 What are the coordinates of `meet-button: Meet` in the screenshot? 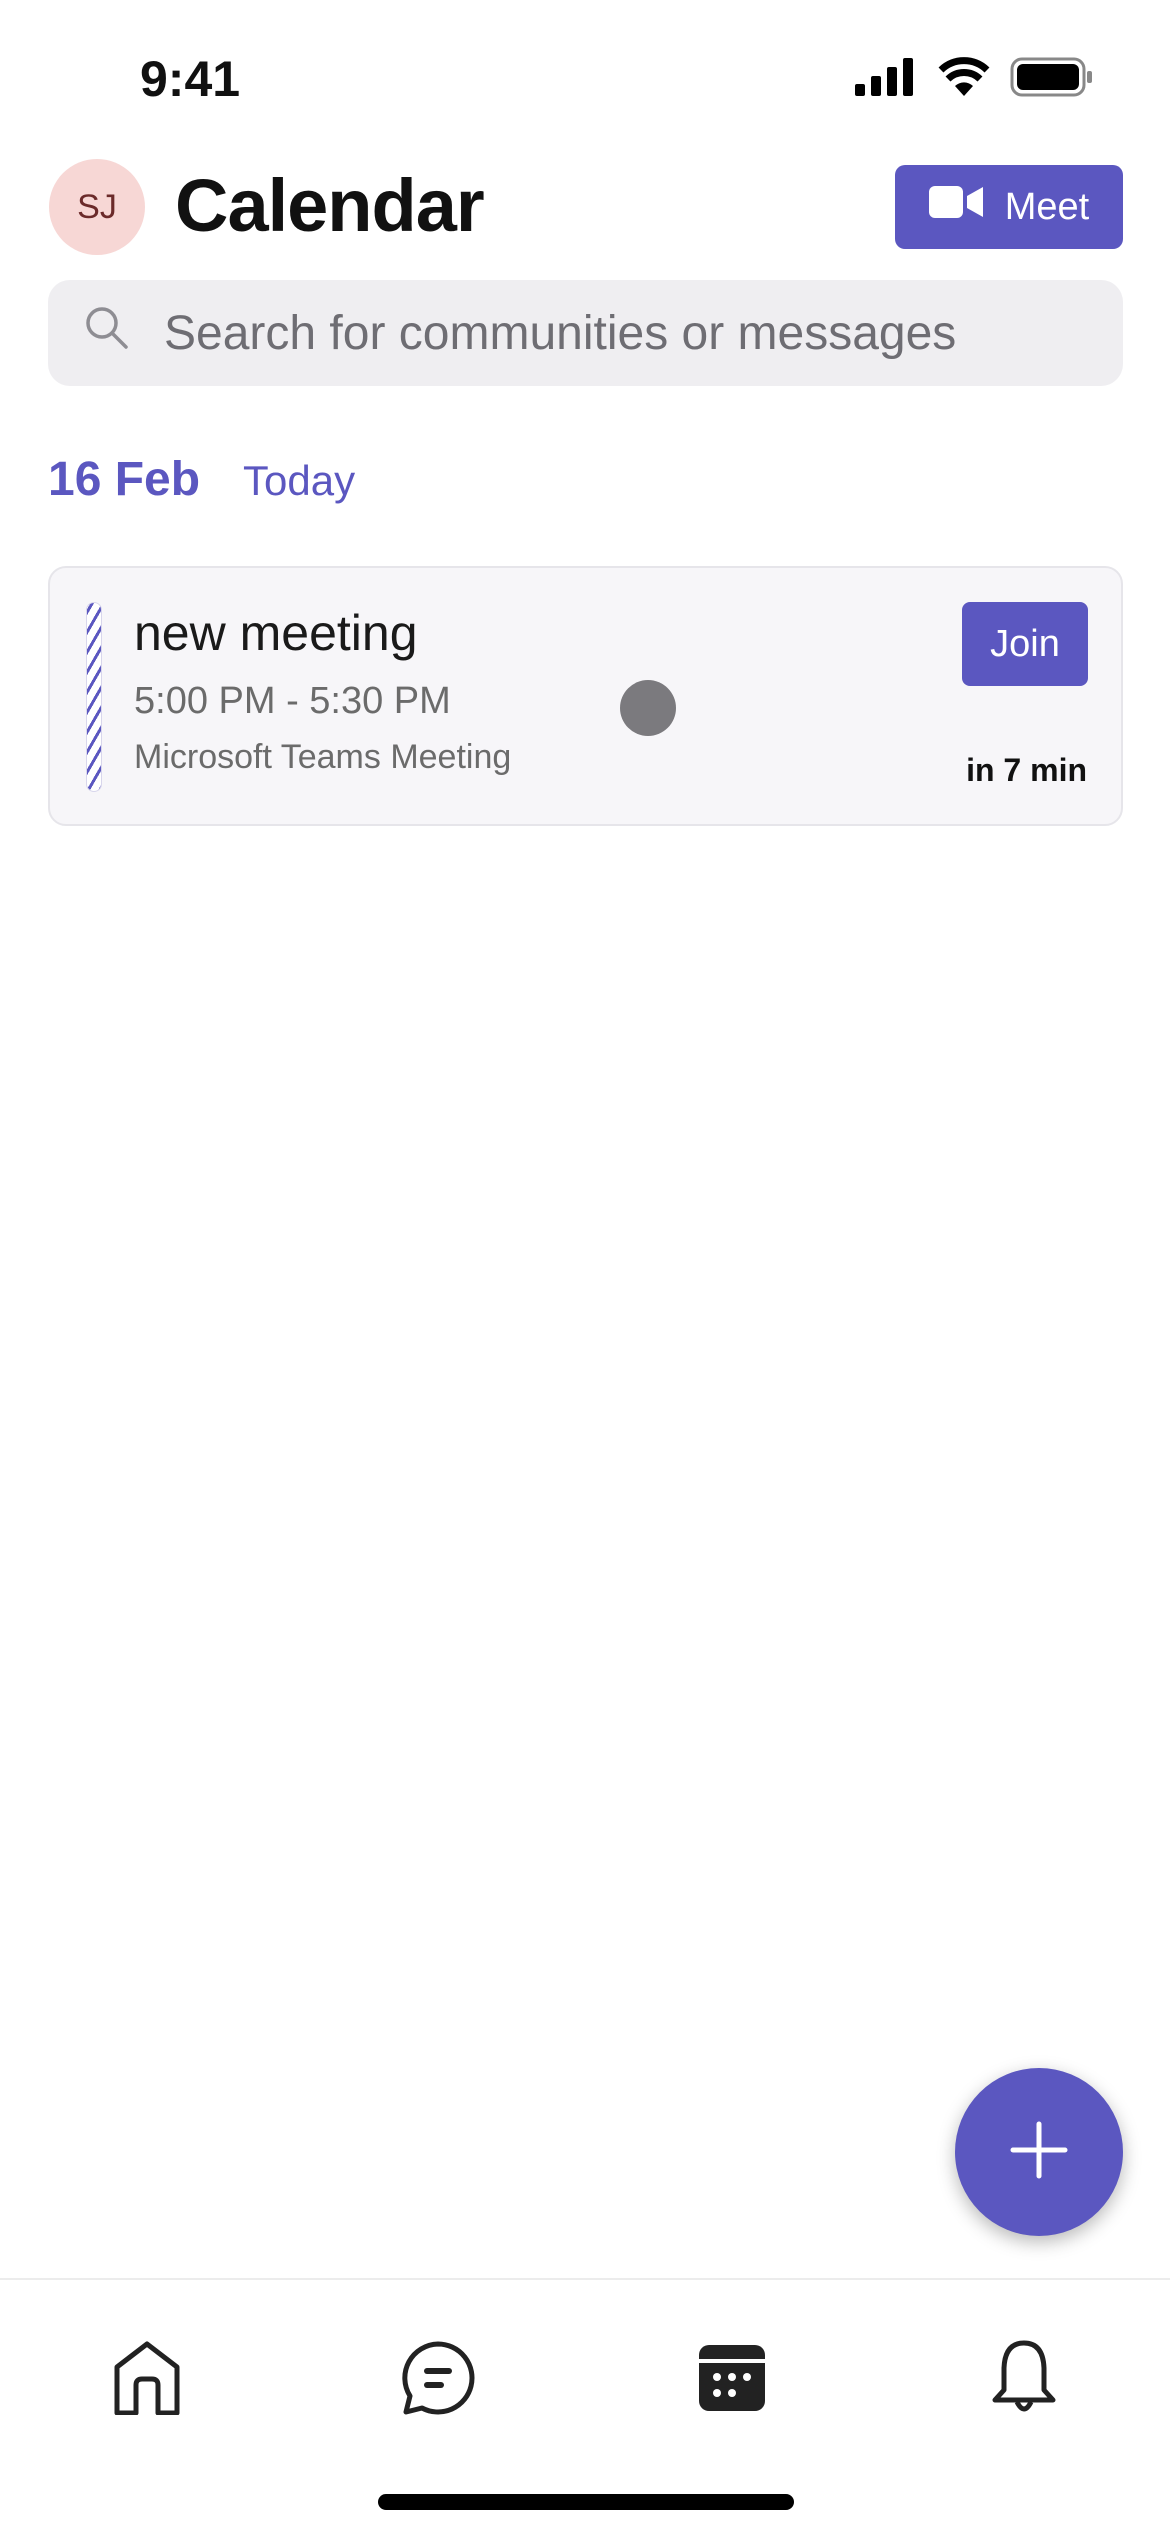 It's located at (1009, 207).